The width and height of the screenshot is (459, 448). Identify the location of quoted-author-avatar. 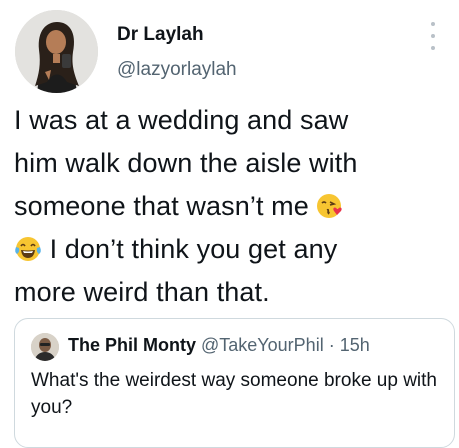
(45, 347).